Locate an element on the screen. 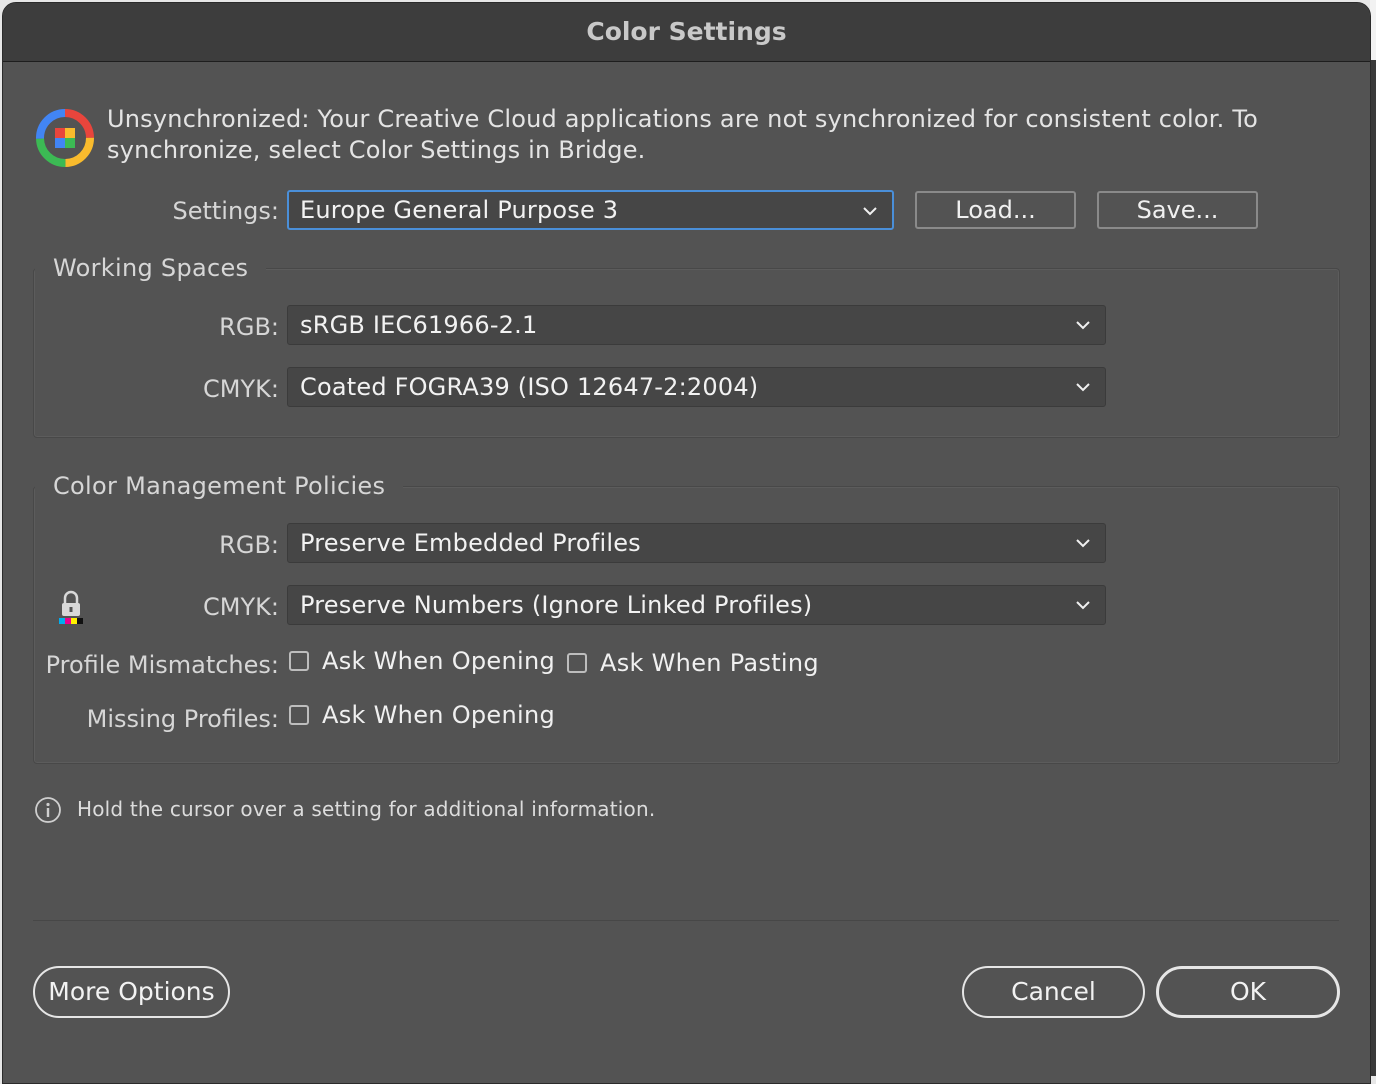  missing-profiles-label: Missing Profiles: is located at coordinates (182, 719).